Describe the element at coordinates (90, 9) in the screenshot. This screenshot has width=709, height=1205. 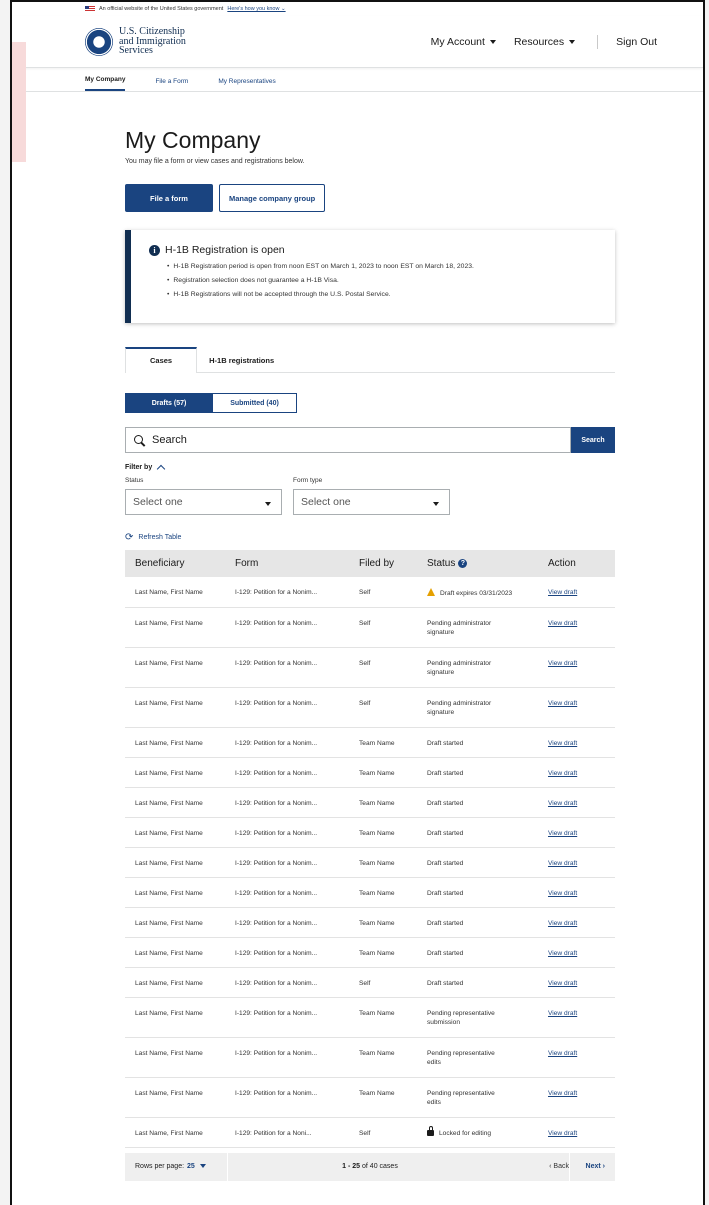
I see `us-flag-icon` at that location.